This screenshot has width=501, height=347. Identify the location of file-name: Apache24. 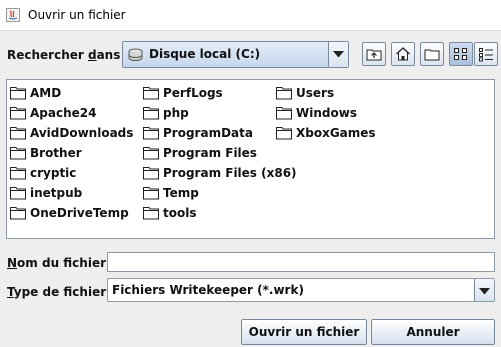
(63, 113).